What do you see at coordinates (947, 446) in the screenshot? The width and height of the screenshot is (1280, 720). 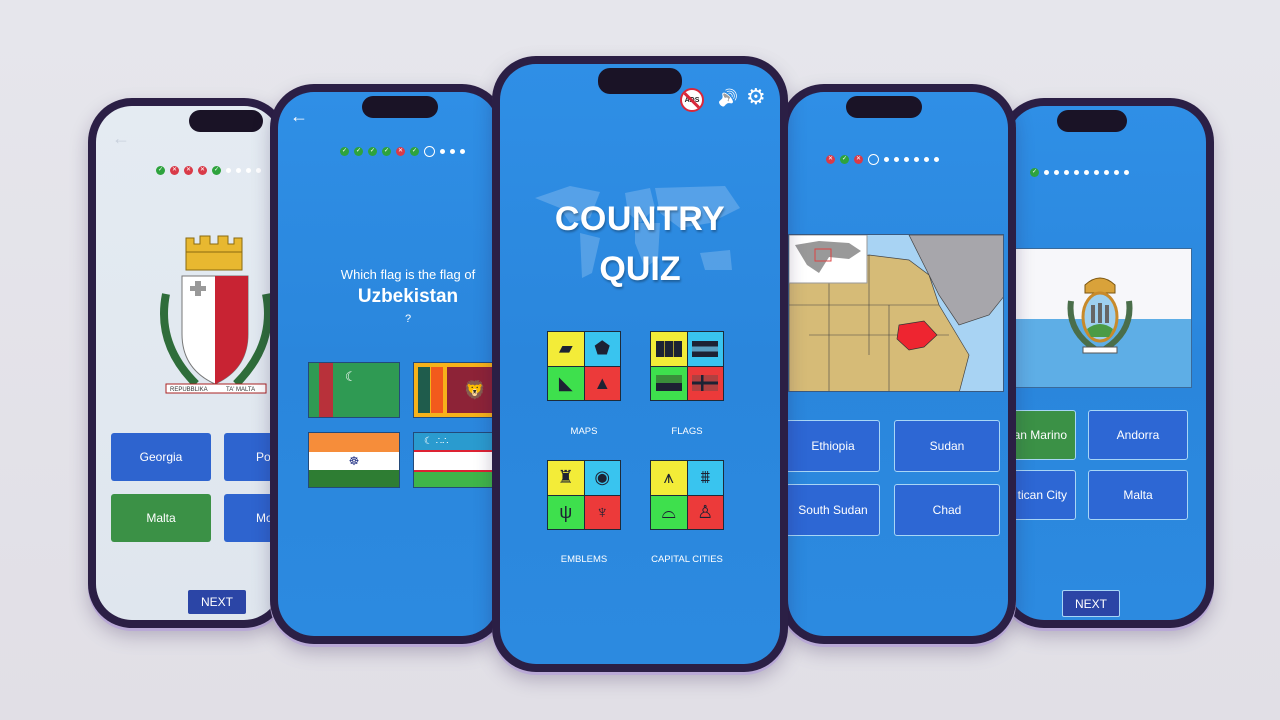 I see `answer-sudan: Sudan` at bounding box center [947, 446].